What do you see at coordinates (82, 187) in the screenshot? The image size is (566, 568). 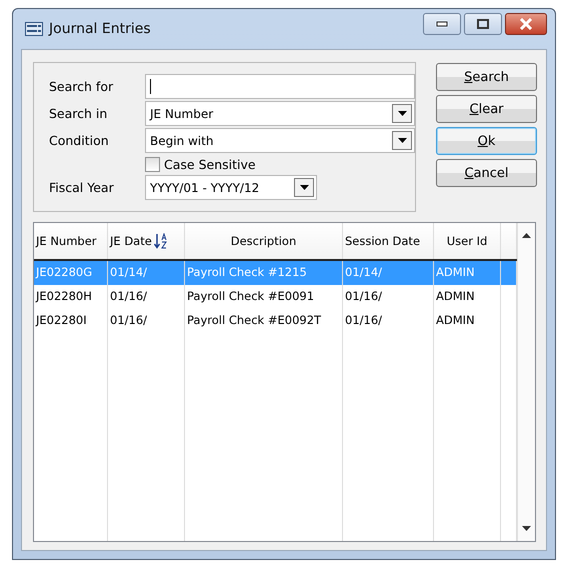 I see `field-label: Fiscal Year` at bounding box center [82, 187].